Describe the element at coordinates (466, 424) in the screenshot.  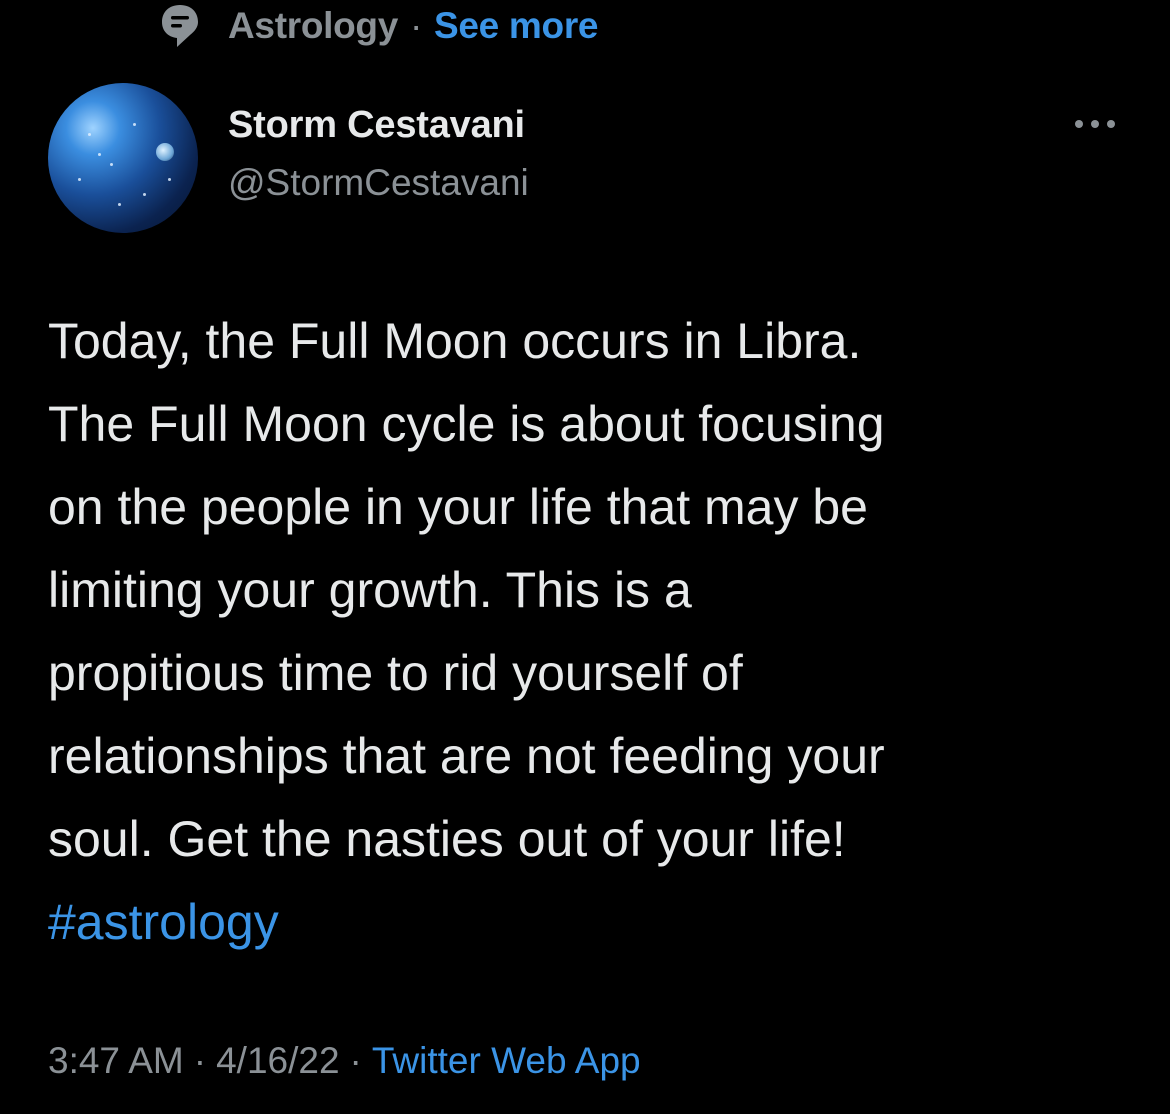
I see `tweet-line: The Full Moon cycle is about focusing` at that location.